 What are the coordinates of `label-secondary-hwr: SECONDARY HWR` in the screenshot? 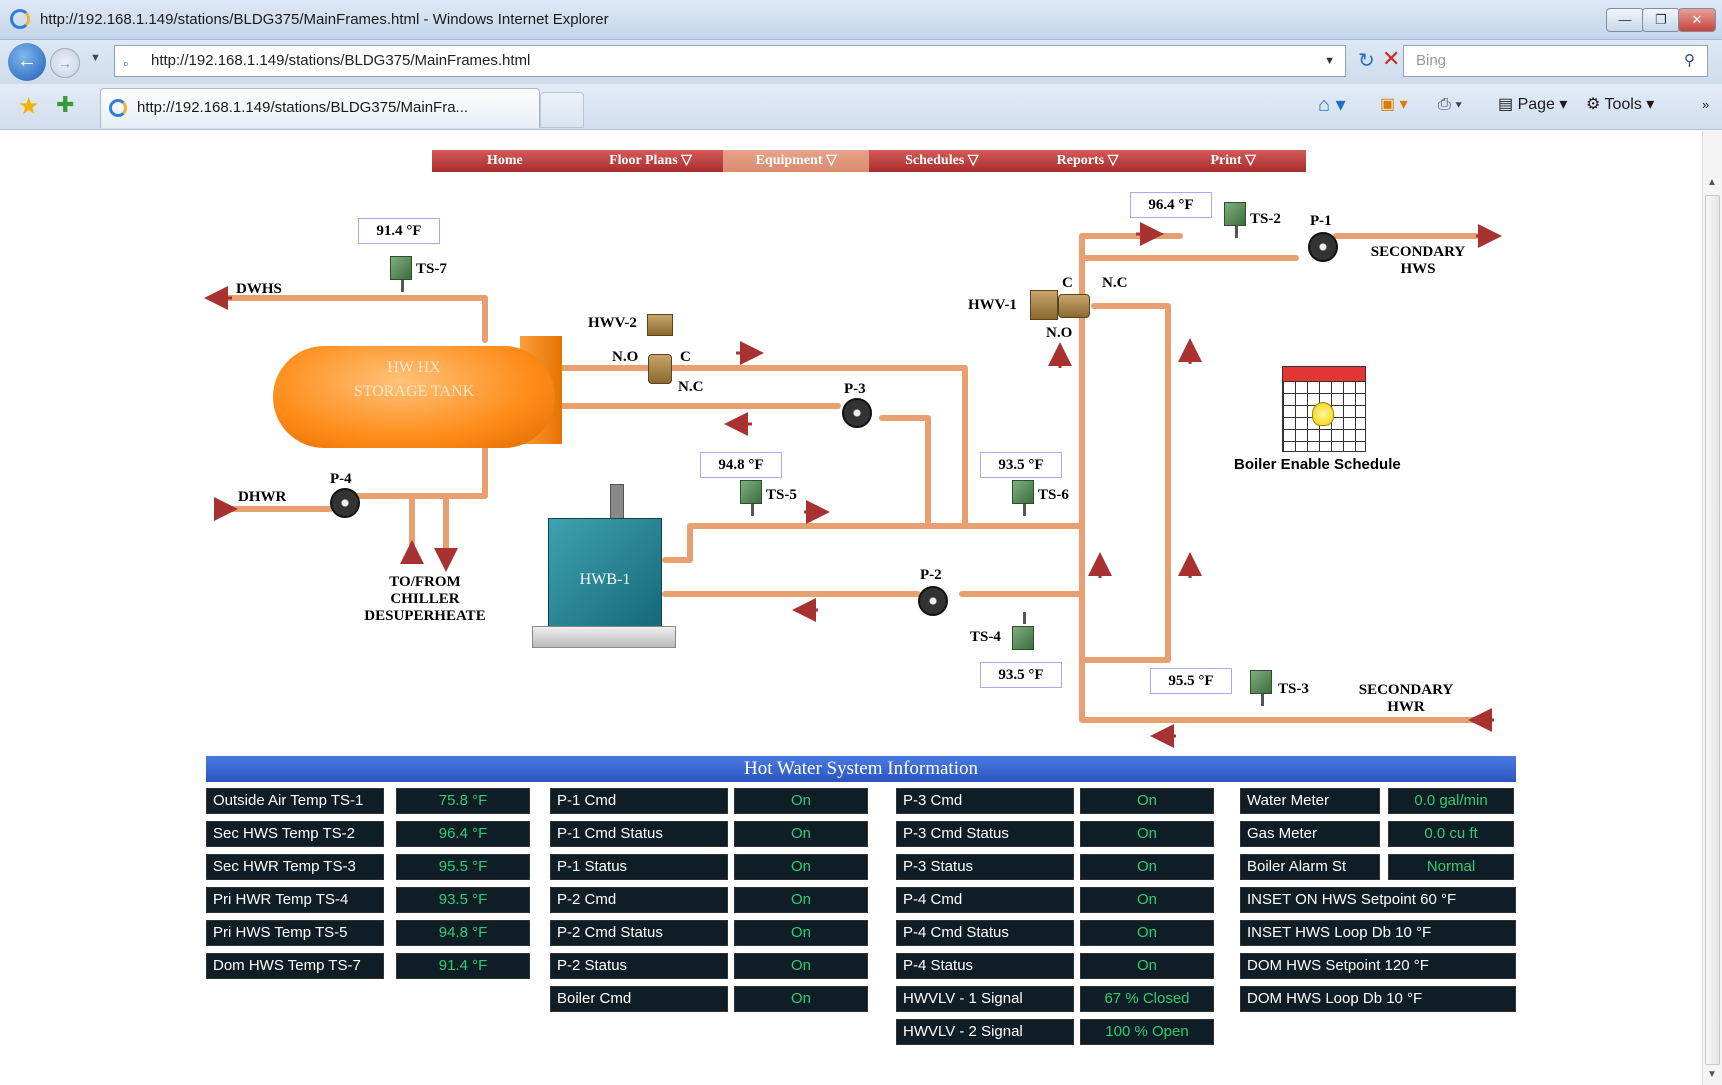 It's located at (1406, 699).